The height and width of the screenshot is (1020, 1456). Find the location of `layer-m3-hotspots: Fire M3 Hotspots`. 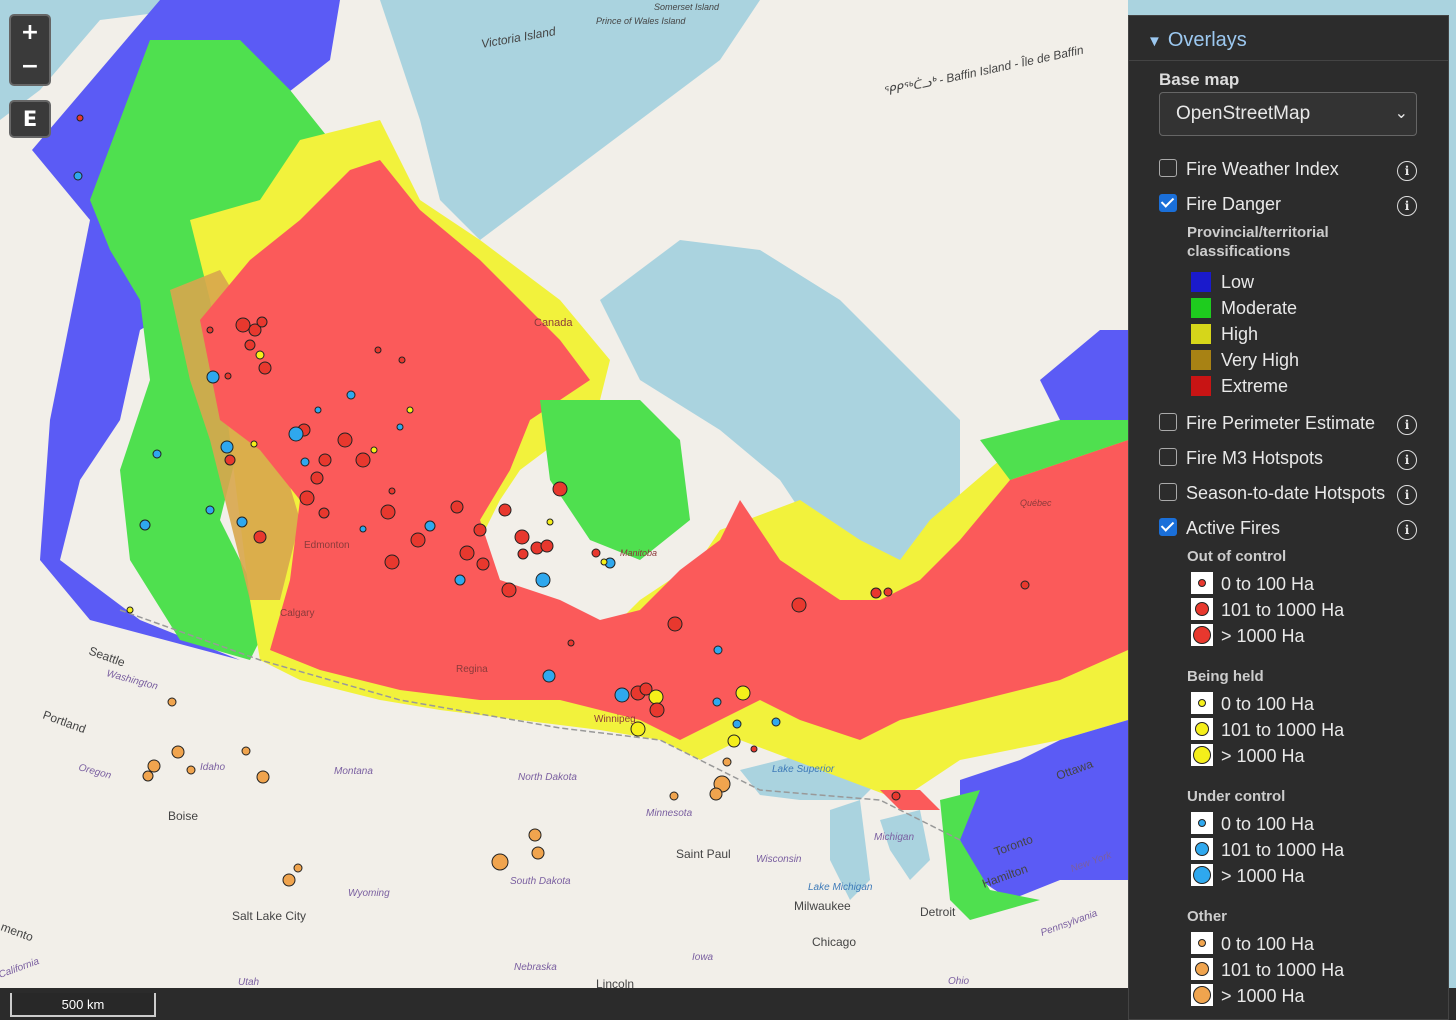

layer-m3-hotspots: Fire M3 Hotspots is located at coordinates (1241, 458).